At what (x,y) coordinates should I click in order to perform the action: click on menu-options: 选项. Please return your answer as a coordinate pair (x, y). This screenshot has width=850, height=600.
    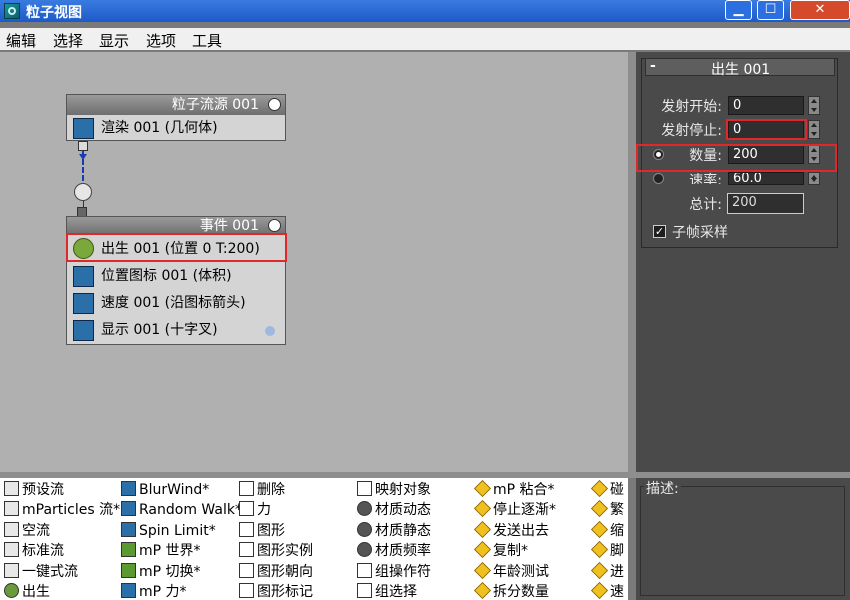
    Looking at the image, I should click on (161, 40).